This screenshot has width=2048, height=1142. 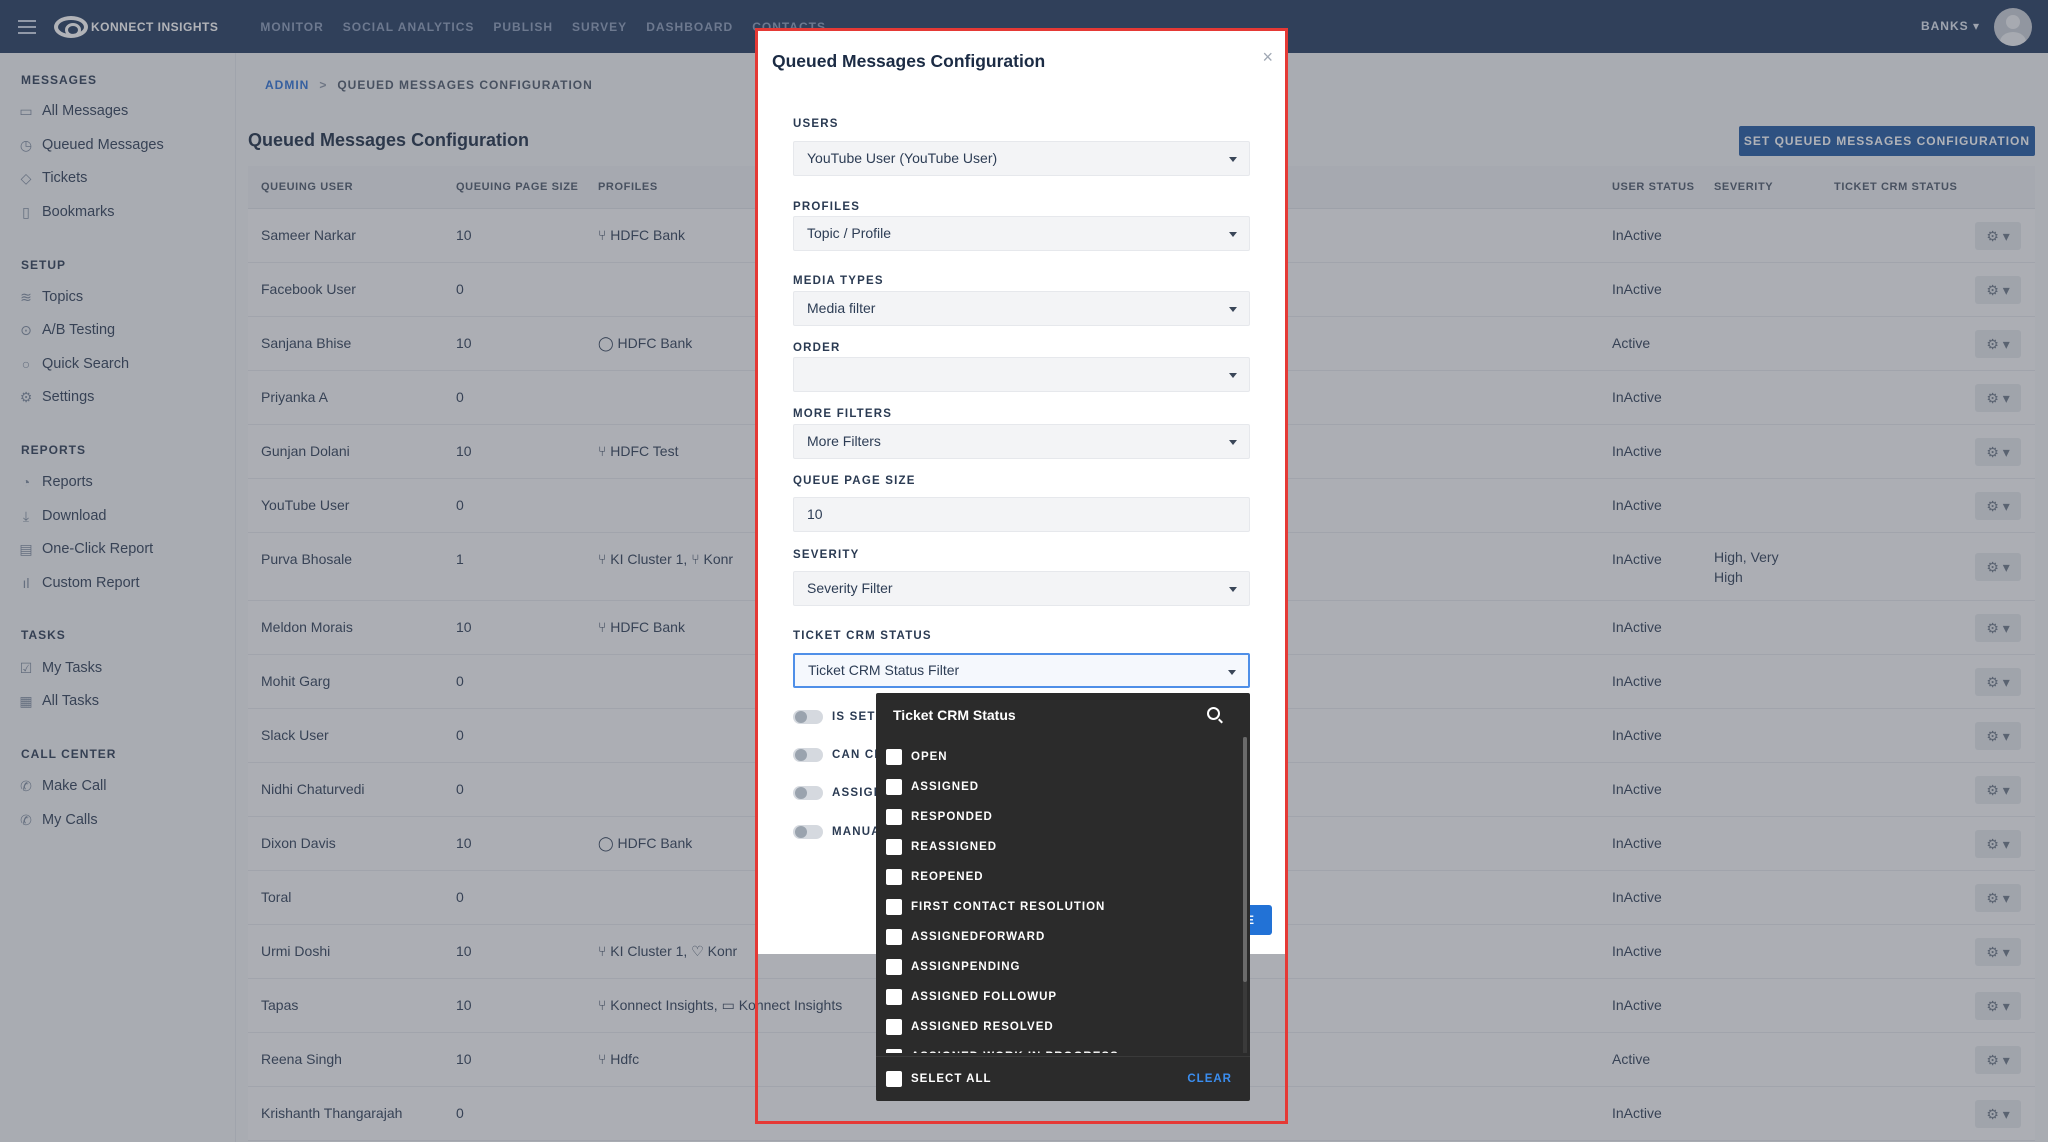 I want to click on media-types-select: Media filter, so click(x=1021, y=308).